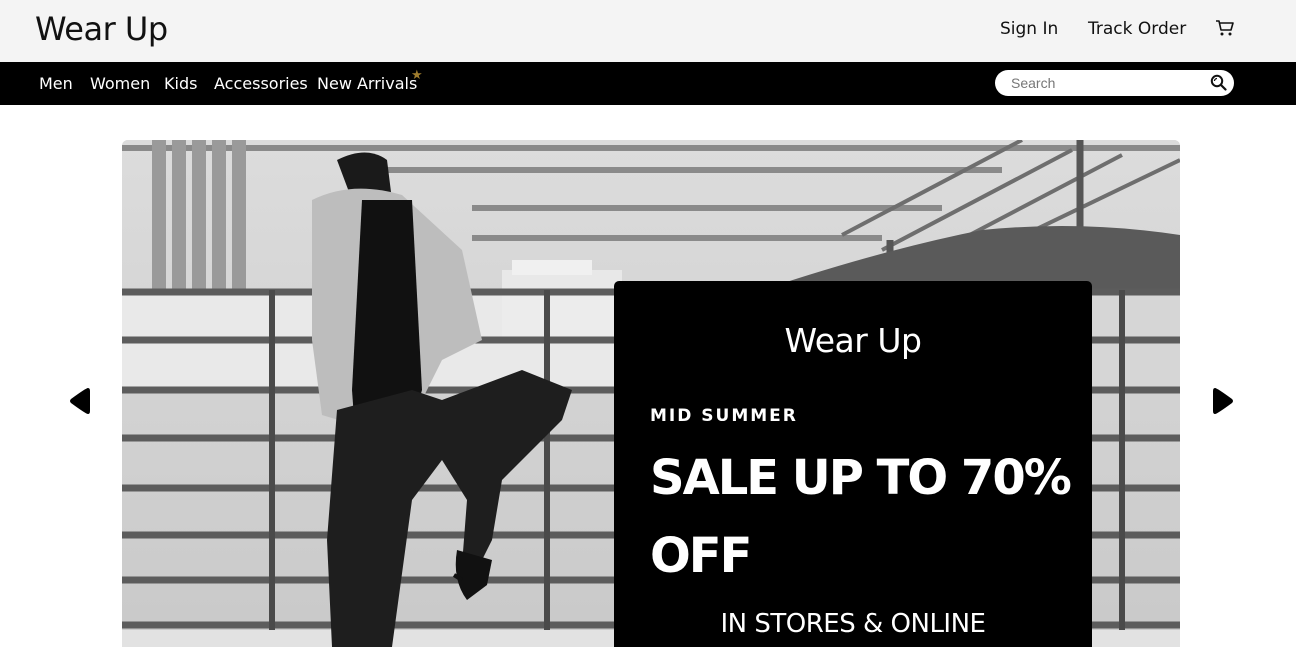 The width and height of the screenshot is (1296, 647). Describe the element at coordinates (861, 517) in the screenshot. I see `promo-headline: SALE UP TO 70% OFF` at that location.